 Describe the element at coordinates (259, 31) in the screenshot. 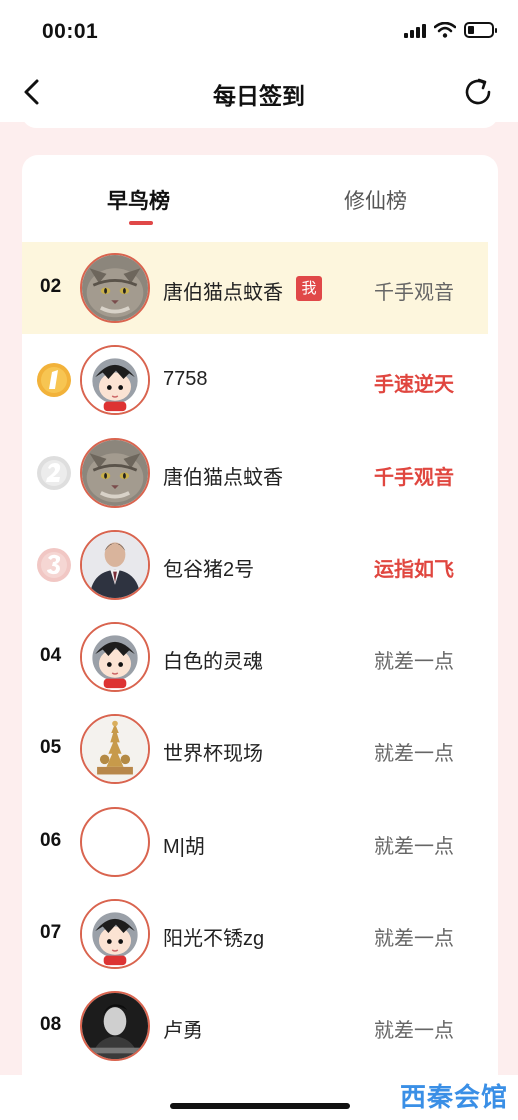

I see `status-bar: 00:01` at that location.